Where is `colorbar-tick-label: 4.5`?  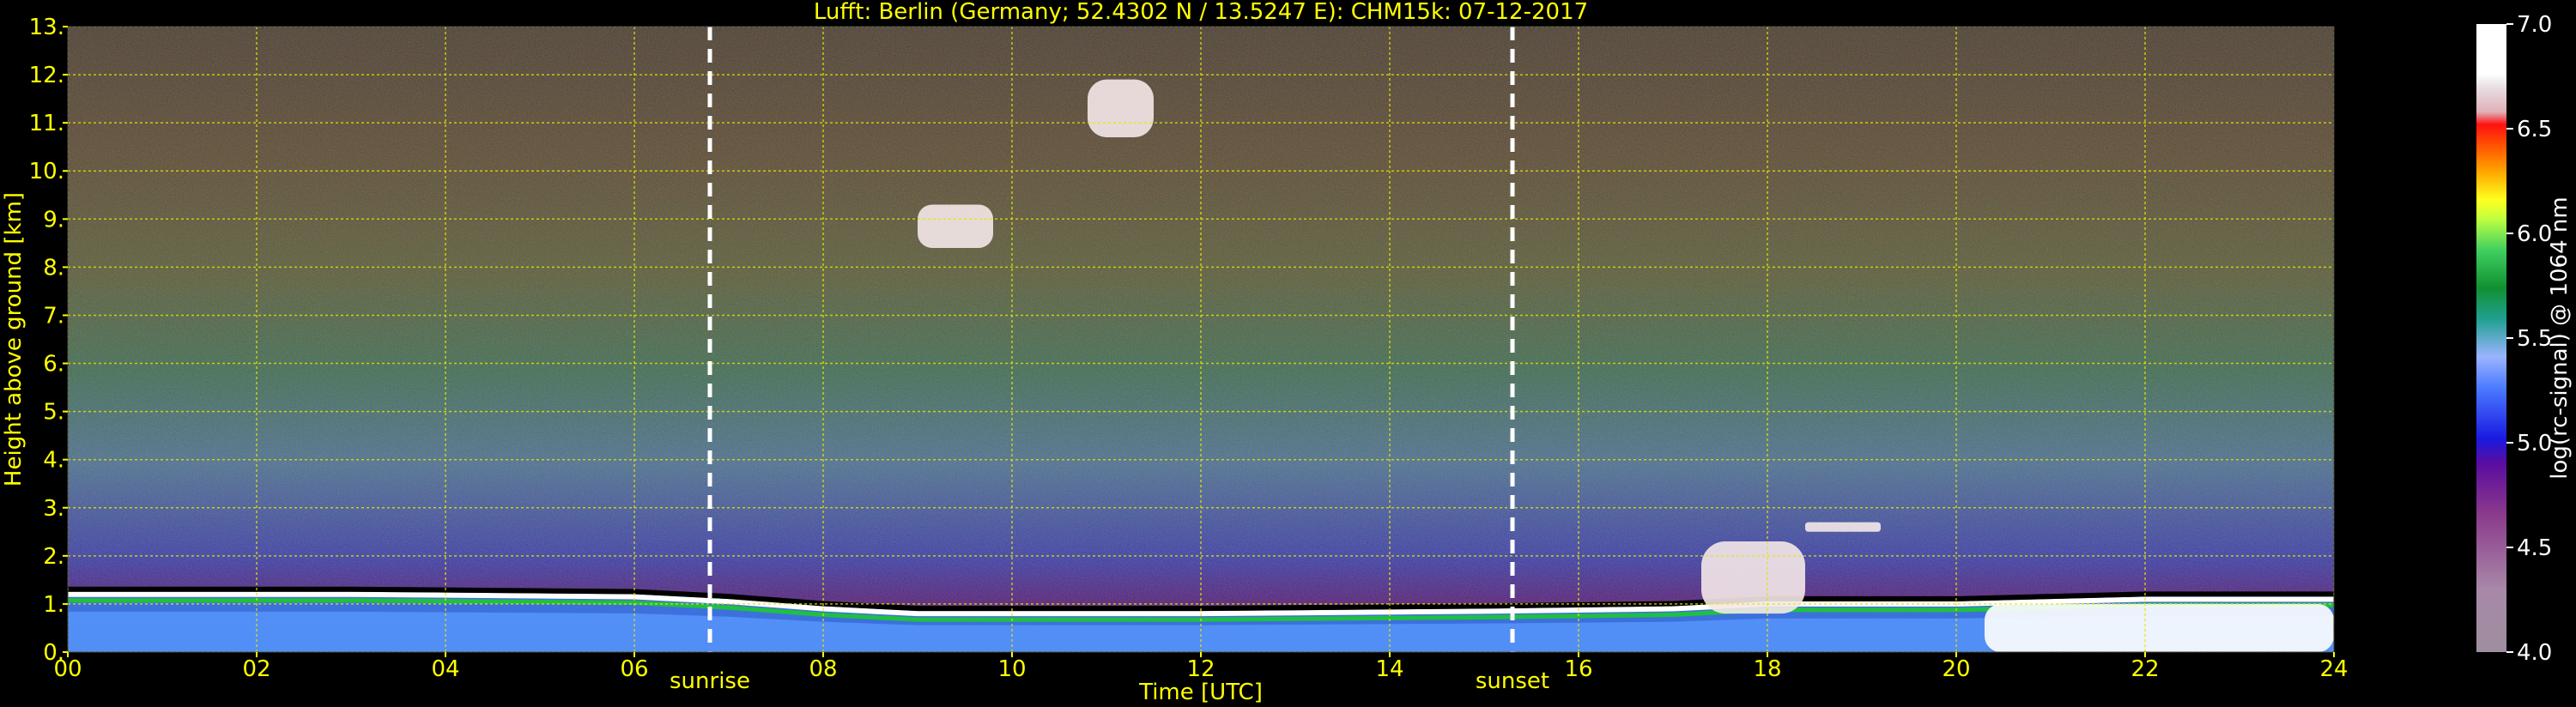 colorbar-tick-label: 4.5 is located at coordinates (2534, 548).